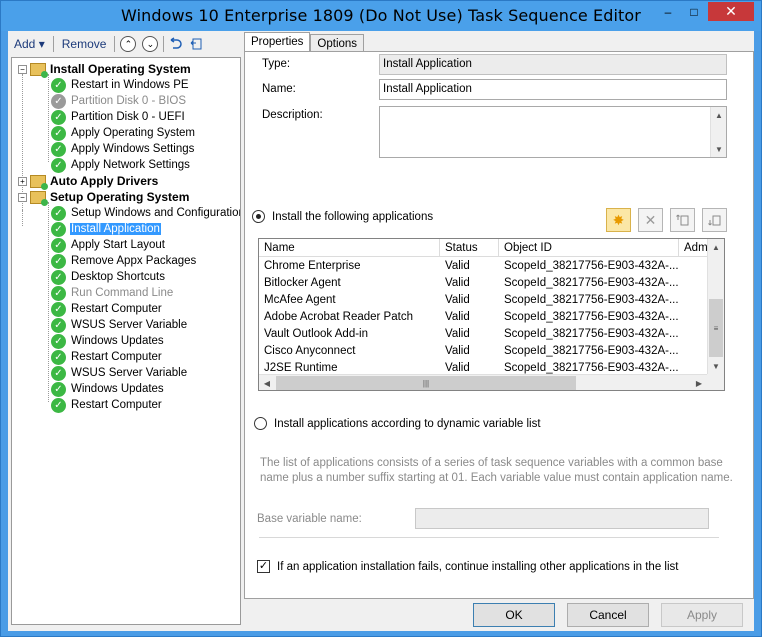 This screenshot has height=637, width=762. Describe the element at coordinates (694, 248) in the screenshot. I see `column-header-admin: Admi` at that location.